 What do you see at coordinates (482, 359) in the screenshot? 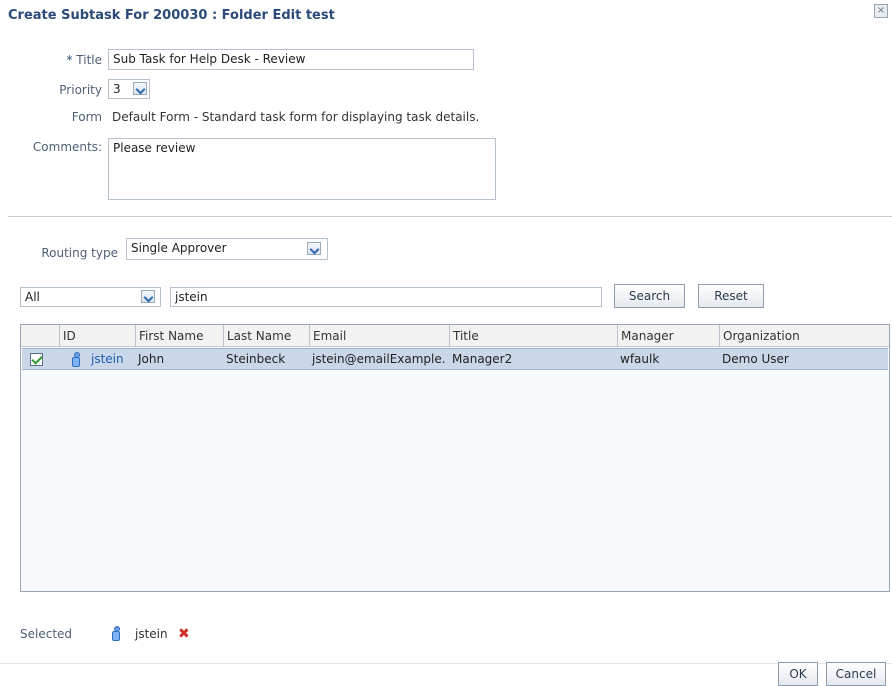
I see `cell-title: Manager2` at bounding box center [482, 359].